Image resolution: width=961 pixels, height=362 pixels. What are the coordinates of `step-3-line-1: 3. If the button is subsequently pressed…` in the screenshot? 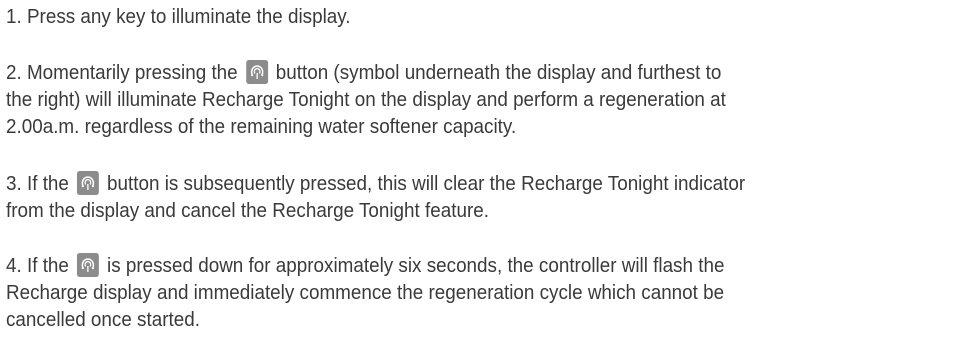 It's located at (375, 183).